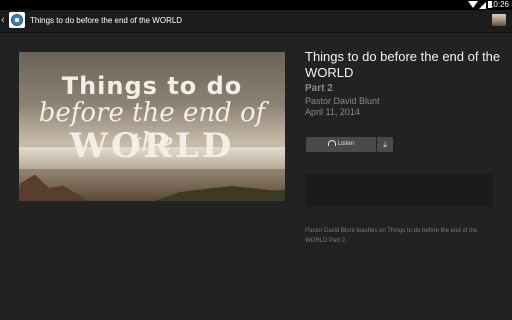  I want to click on logo-mark, so click(17, 20).